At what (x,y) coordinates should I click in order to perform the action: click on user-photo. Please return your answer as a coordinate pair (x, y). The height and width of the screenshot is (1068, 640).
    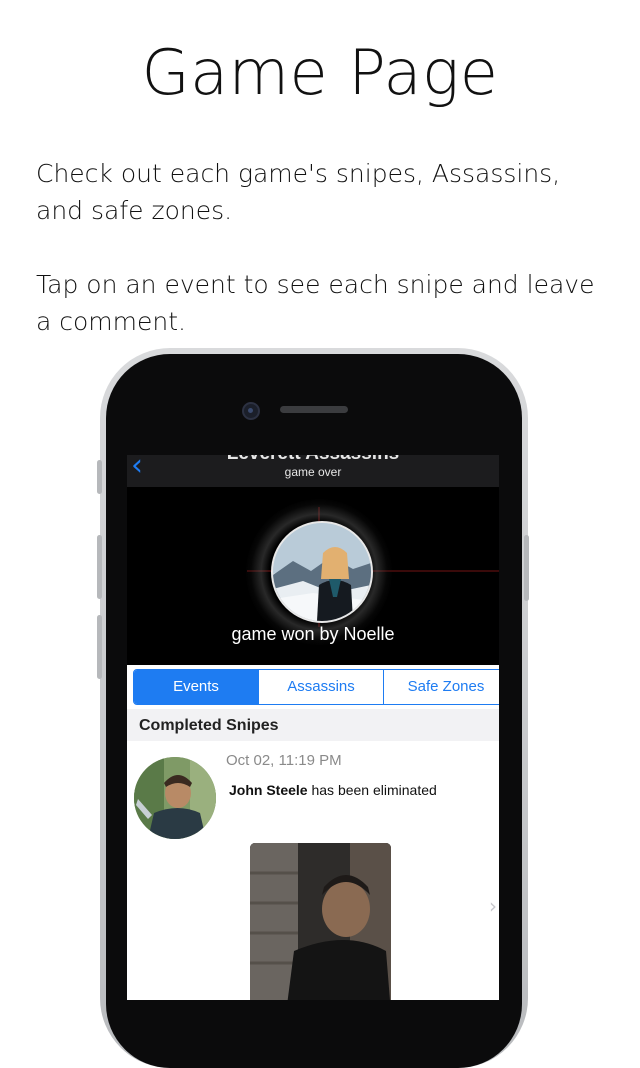
    Looking at the image, I should click on (175, 798).